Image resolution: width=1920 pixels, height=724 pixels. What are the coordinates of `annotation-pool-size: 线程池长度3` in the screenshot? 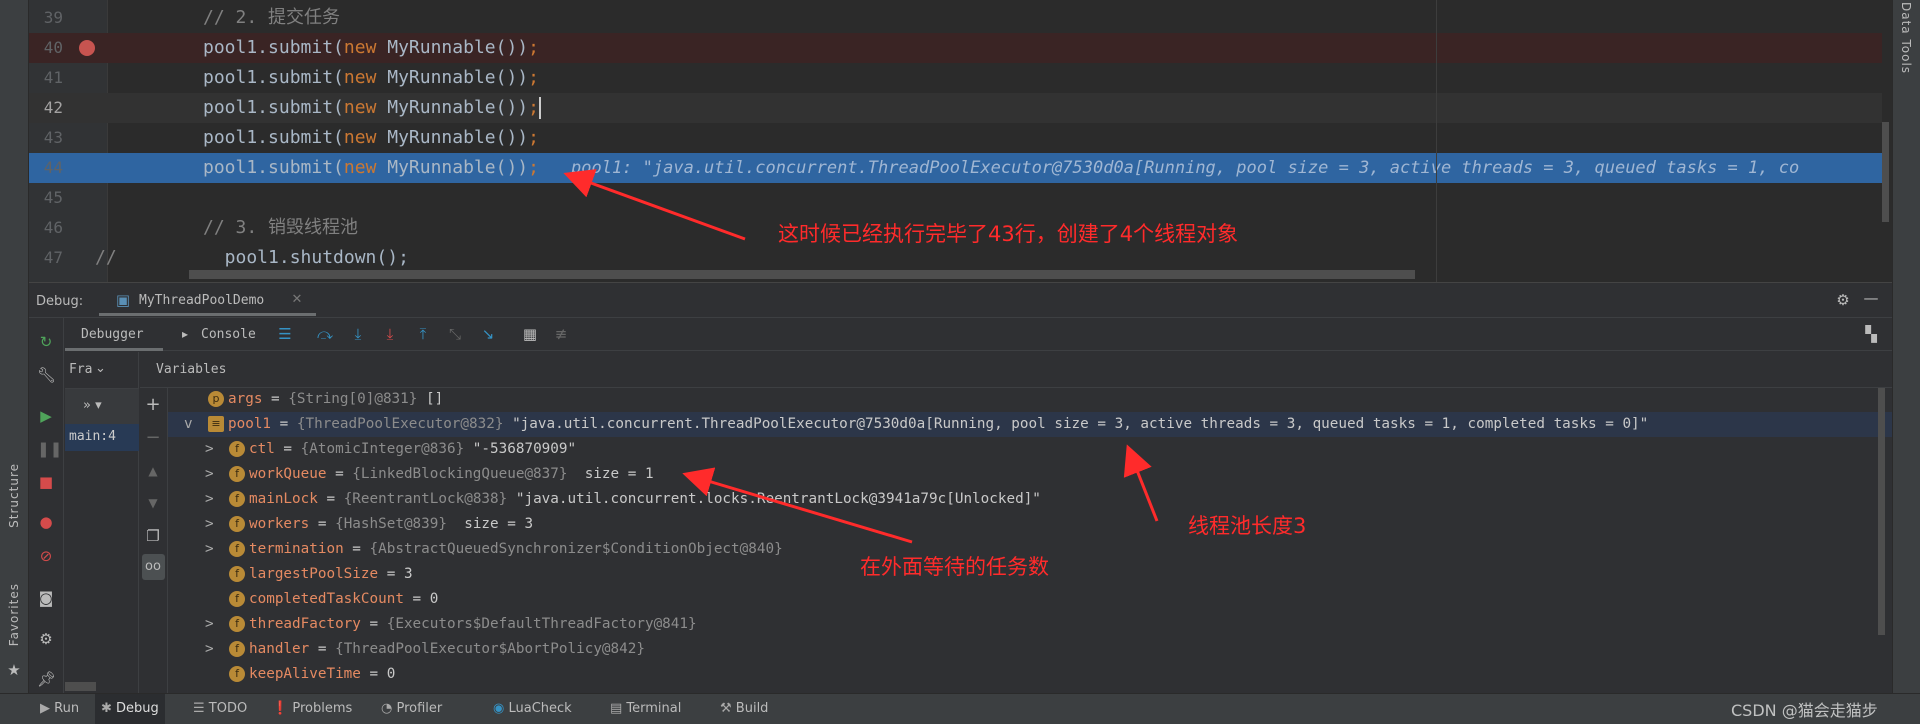 It's located at (1247, 526).